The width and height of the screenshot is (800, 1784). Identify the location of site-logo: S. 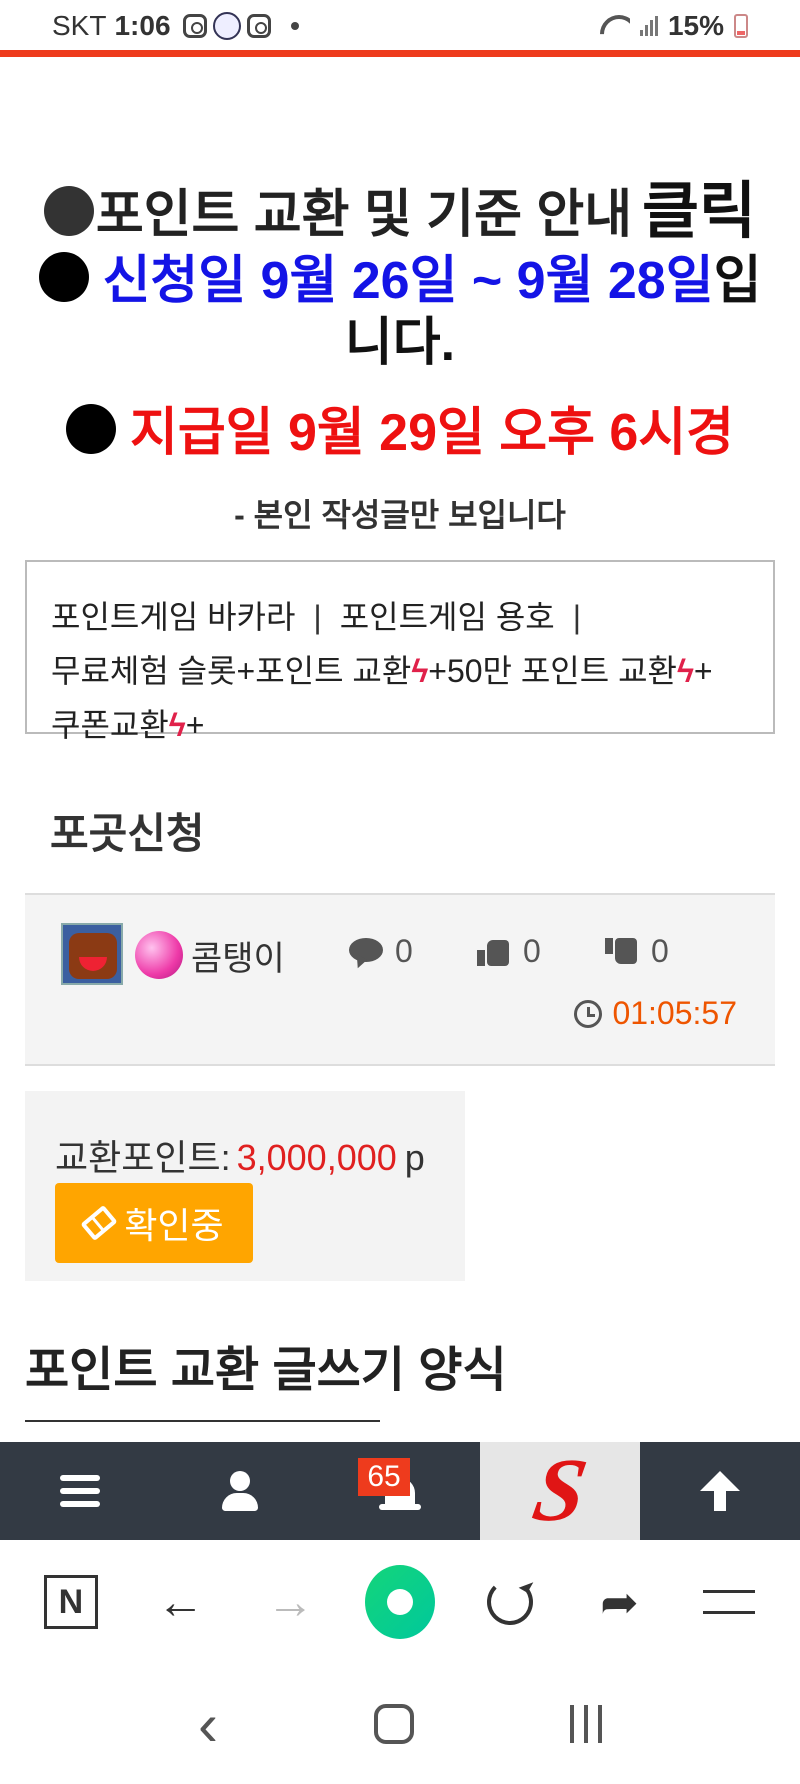
(560, 1490).